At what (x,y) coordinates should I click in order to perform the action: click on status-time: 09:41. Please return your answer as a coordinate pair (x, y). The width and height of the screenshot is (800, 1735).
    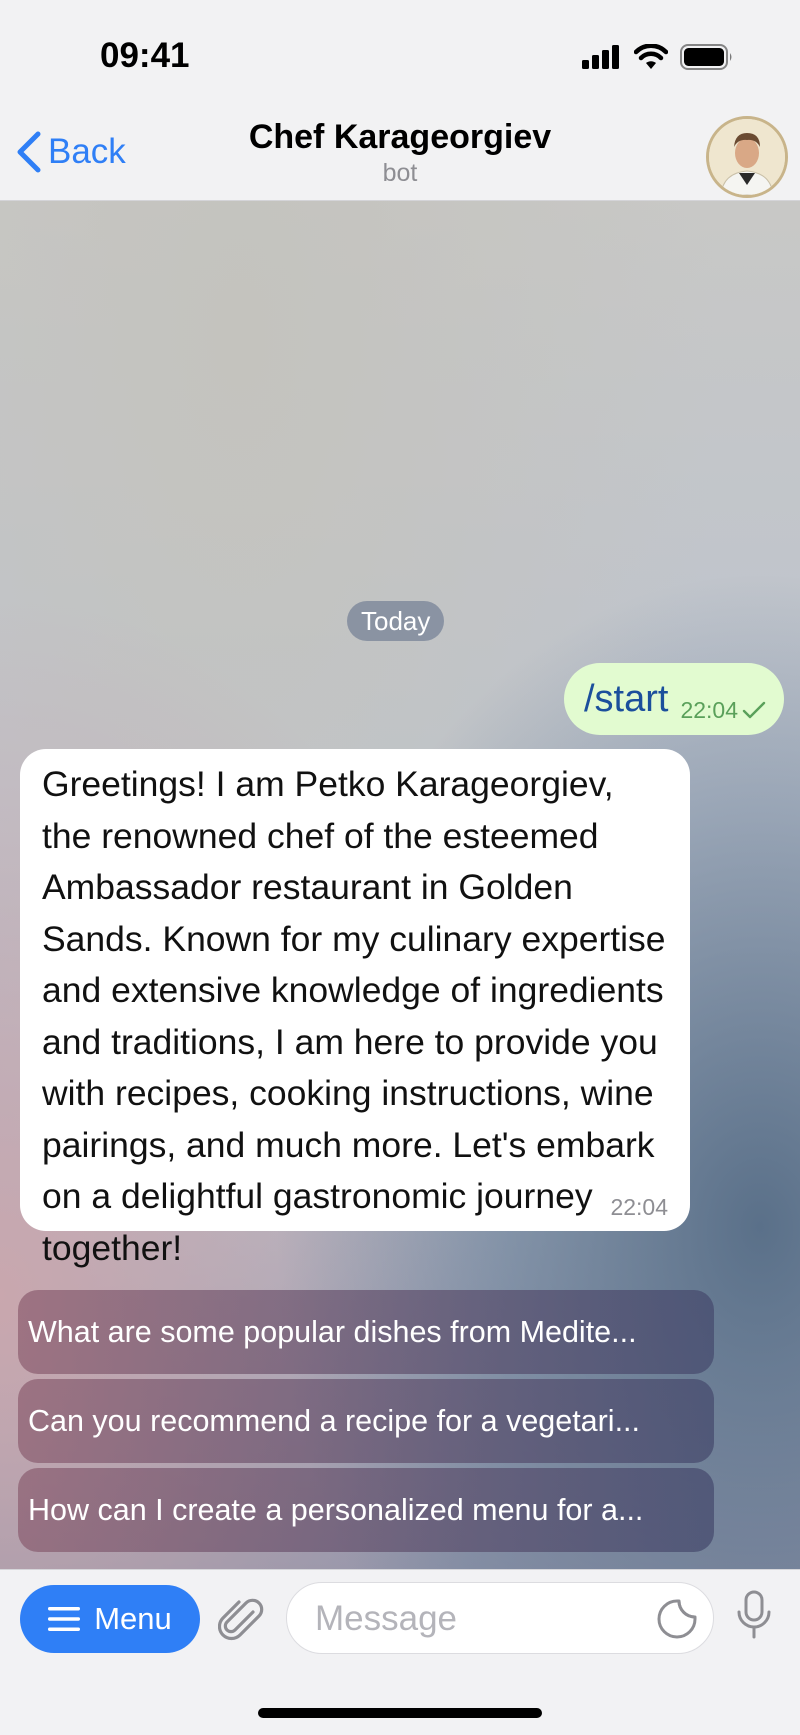
    Looking at the image, I should click on (145, 55).